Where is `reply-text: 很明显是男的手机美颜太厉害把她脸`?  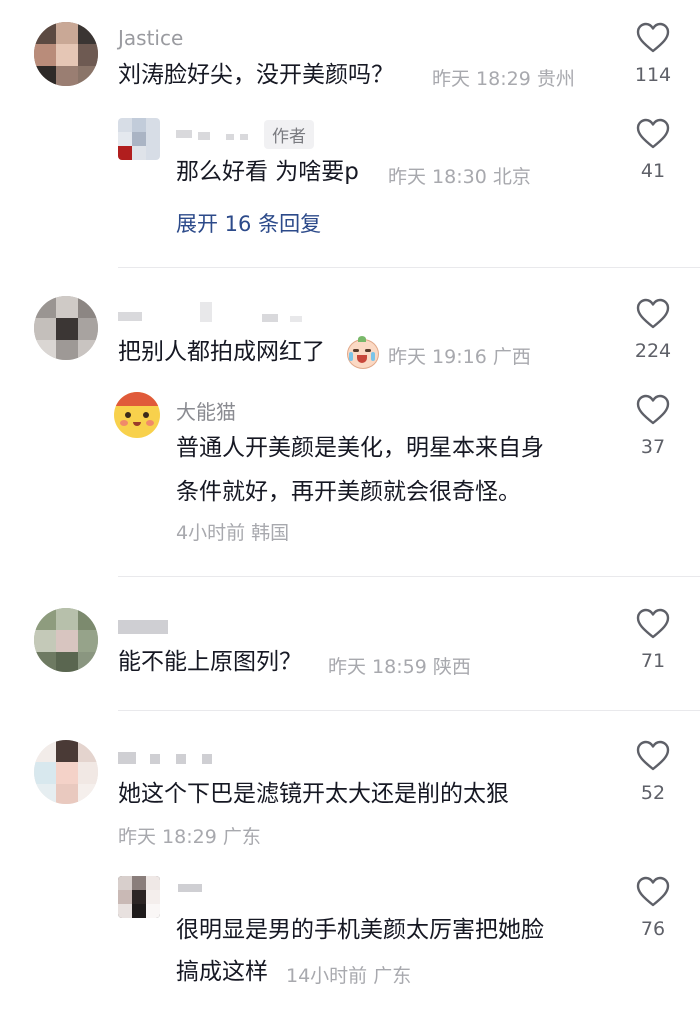
reply-text: 很明显是男的手机美颜太厉害把她脸 is located at coordinates (360, 930).